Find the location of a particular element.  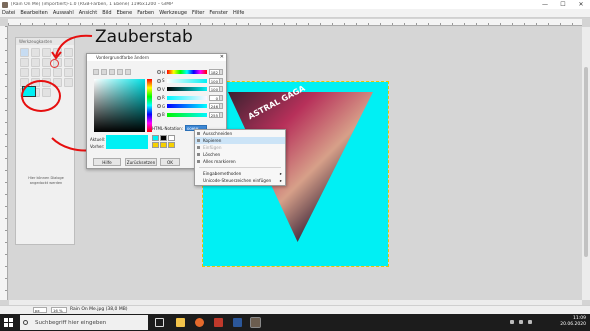

slider-row-r: R 0 is located at coordinates (191, 98).